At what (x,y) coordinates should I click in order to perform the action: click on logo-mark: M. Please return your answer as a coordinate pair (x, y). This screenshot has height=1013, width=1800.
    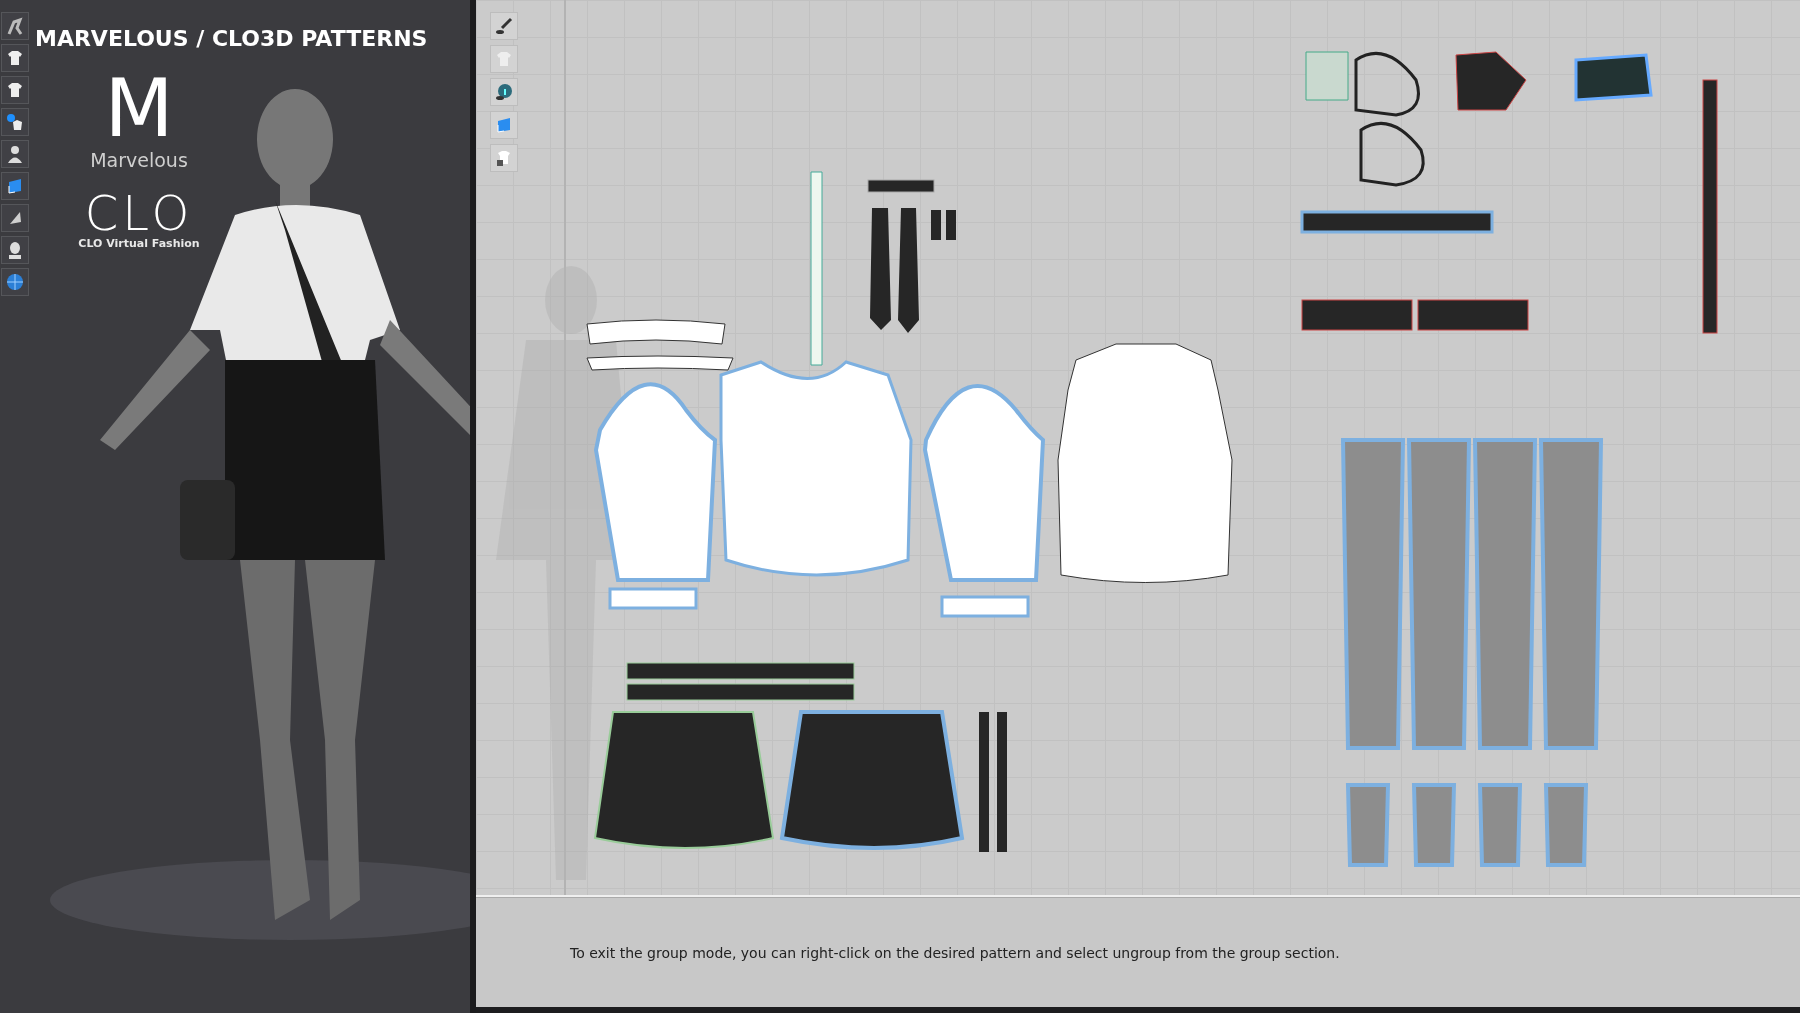
    Looking at the image, I should click on (139, 109).